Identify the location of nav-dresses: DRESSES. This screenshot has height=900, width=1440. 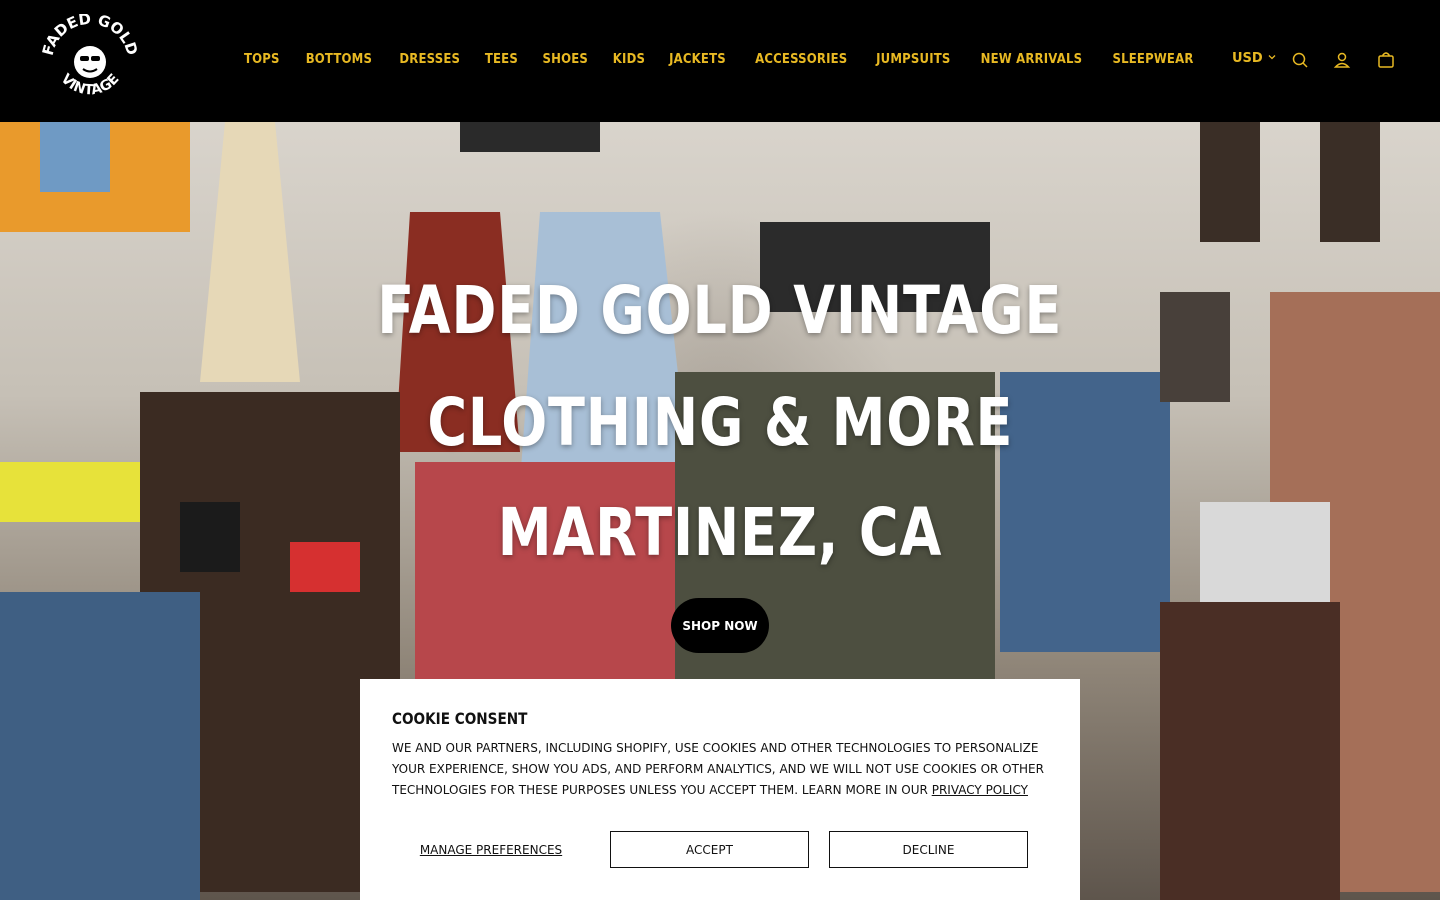
(429, 60).